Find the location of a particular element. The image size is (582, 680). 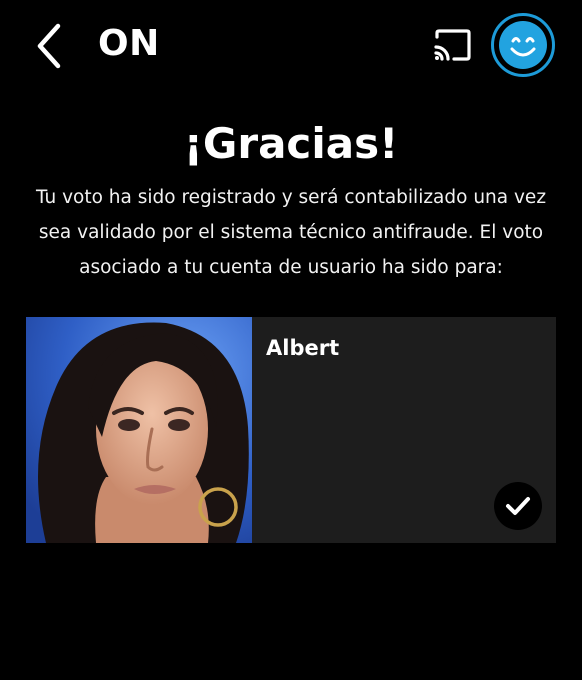

thanks-heading: ¡Gracias! is located at coordinates (291, 143).